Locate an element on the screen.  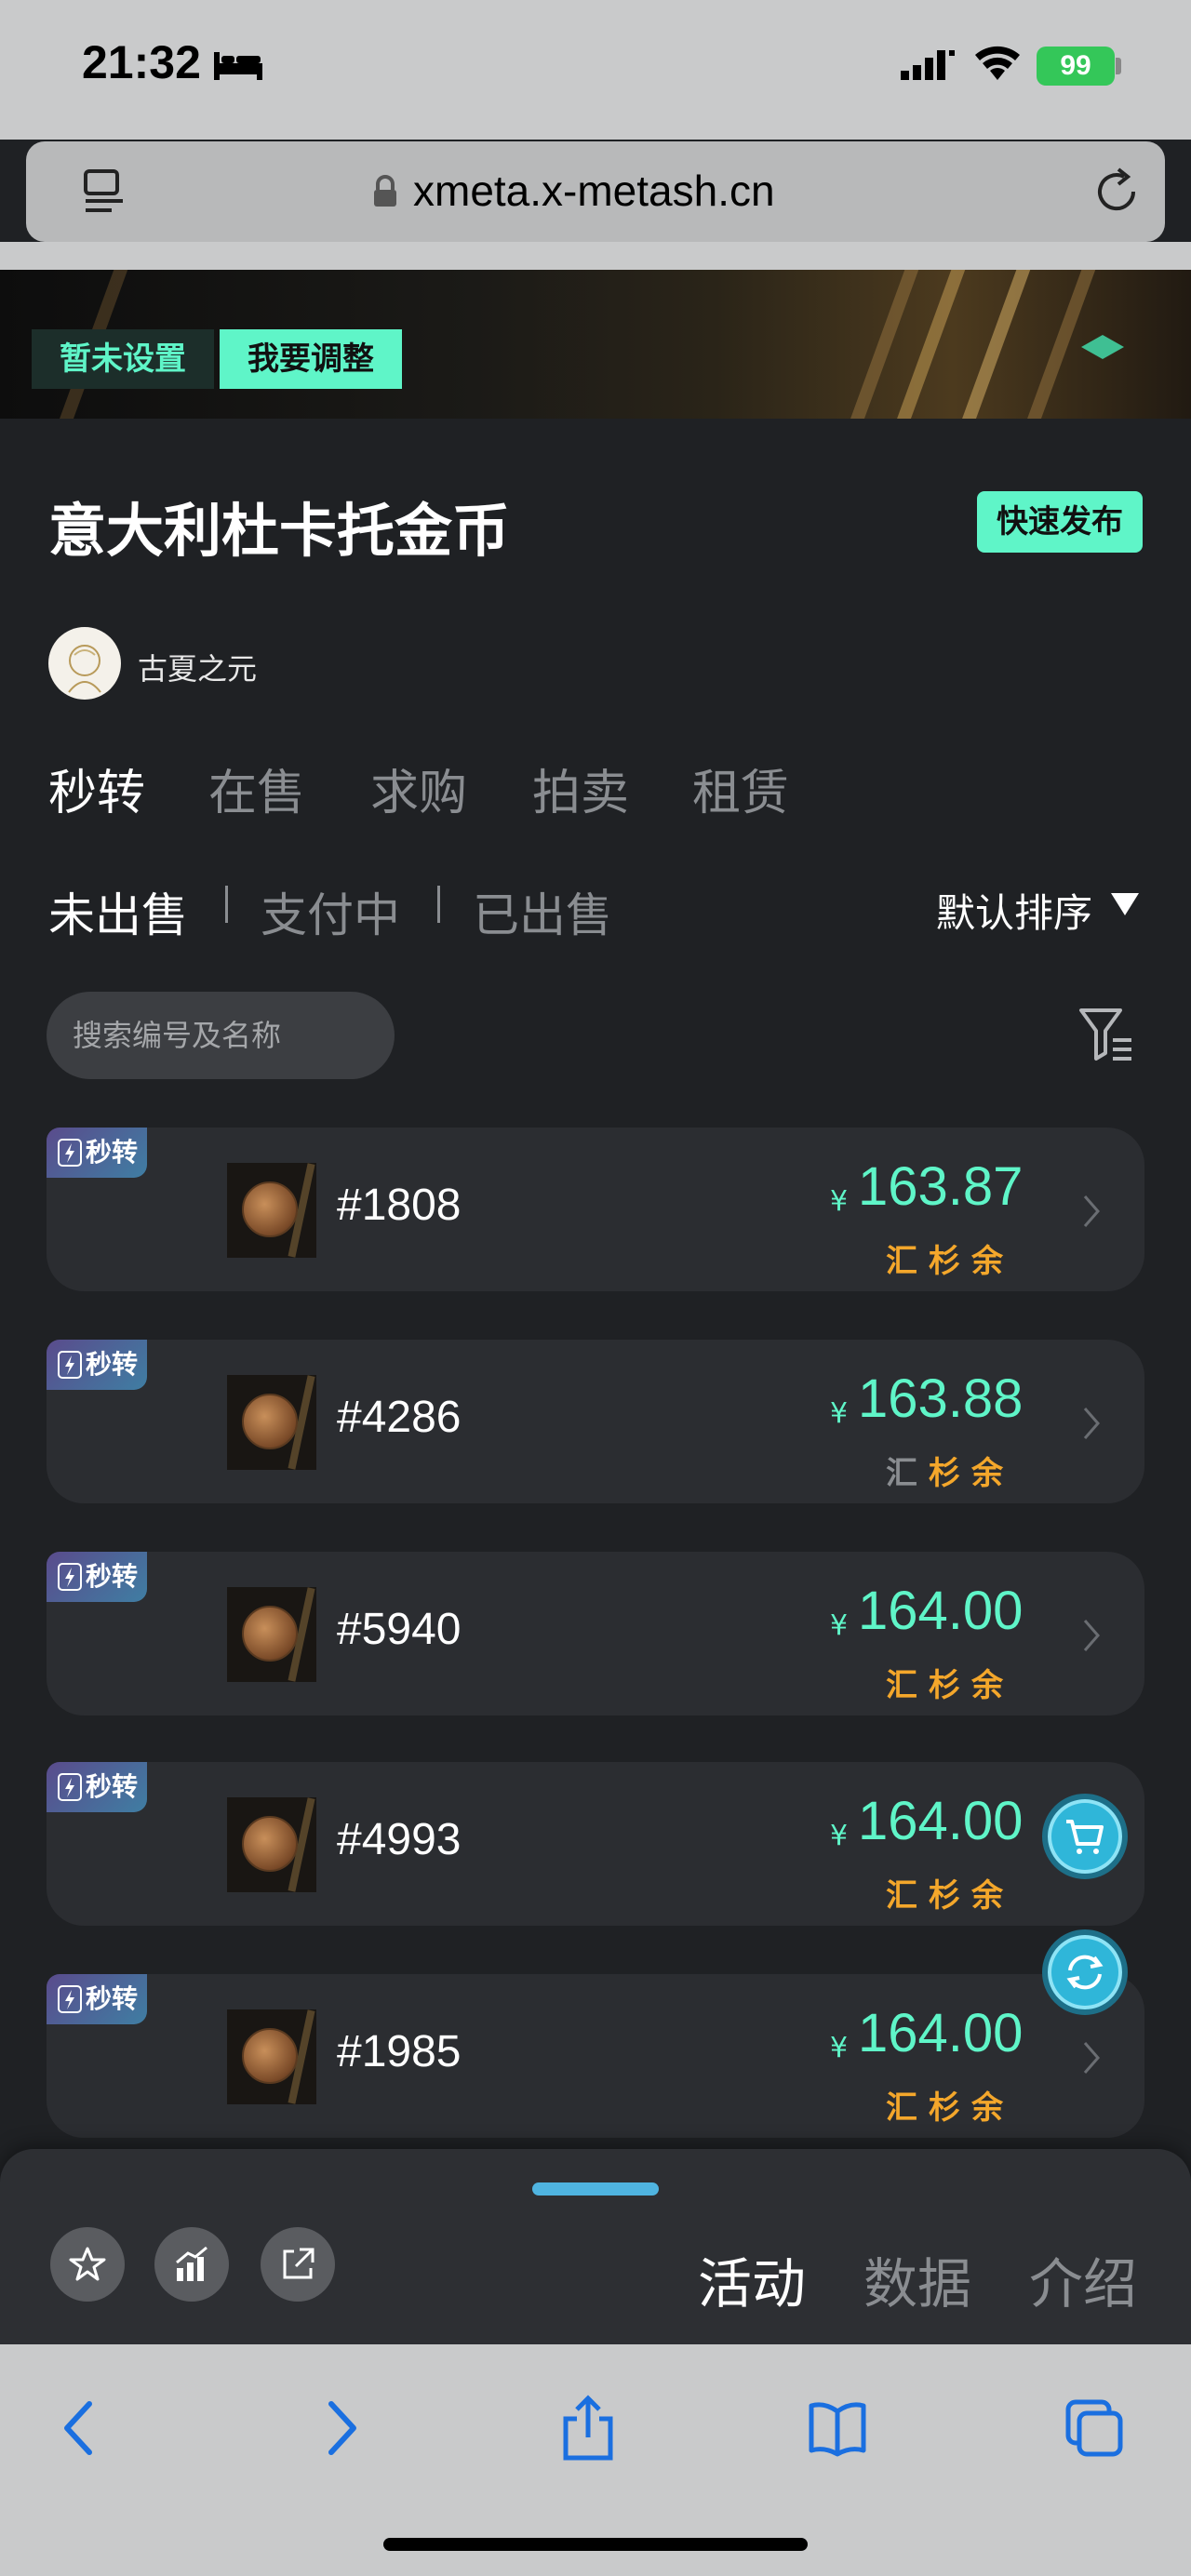
quick-publish-button: 快速发布 is located at coordinates (1060, 522).